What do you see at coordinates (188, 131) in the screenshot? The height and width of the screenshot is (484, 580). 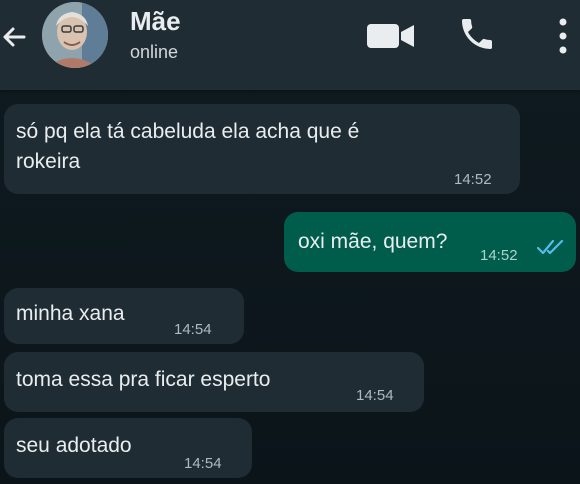 I see `message-text: só pq ela tá cabeluda ela acha que é` at bounding box center [188, 131].